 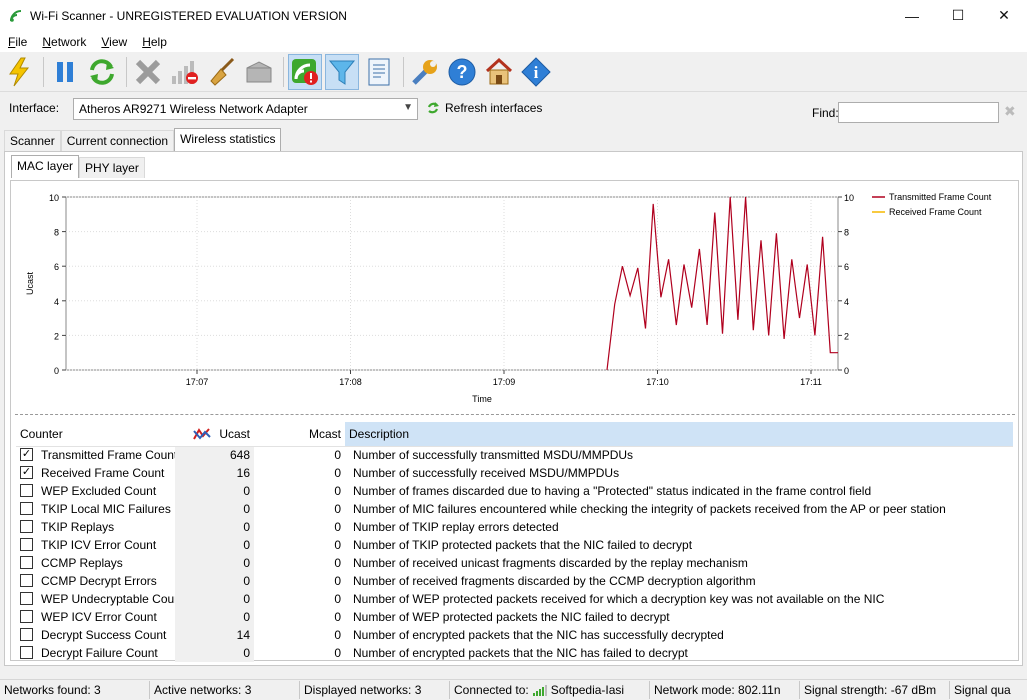 I want to click on chart-series-icon, so click(x=202, y=434).